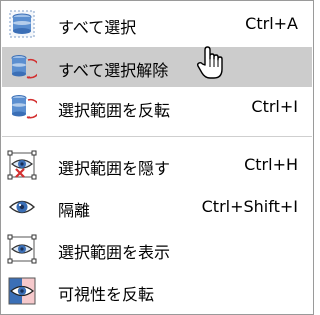 This screenshot has height=315, width=320. What do you see at coordinates (22, 24) in the screenshot?
I see `select-all-icon` at bounding box center [22, 24].